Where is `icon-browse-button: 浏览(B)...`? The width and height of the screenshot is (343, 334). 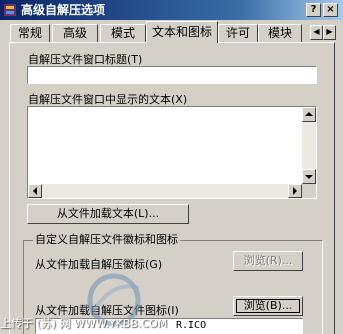
icon-browse-button: 浏览(B)... is located at coordinates (268, 306).